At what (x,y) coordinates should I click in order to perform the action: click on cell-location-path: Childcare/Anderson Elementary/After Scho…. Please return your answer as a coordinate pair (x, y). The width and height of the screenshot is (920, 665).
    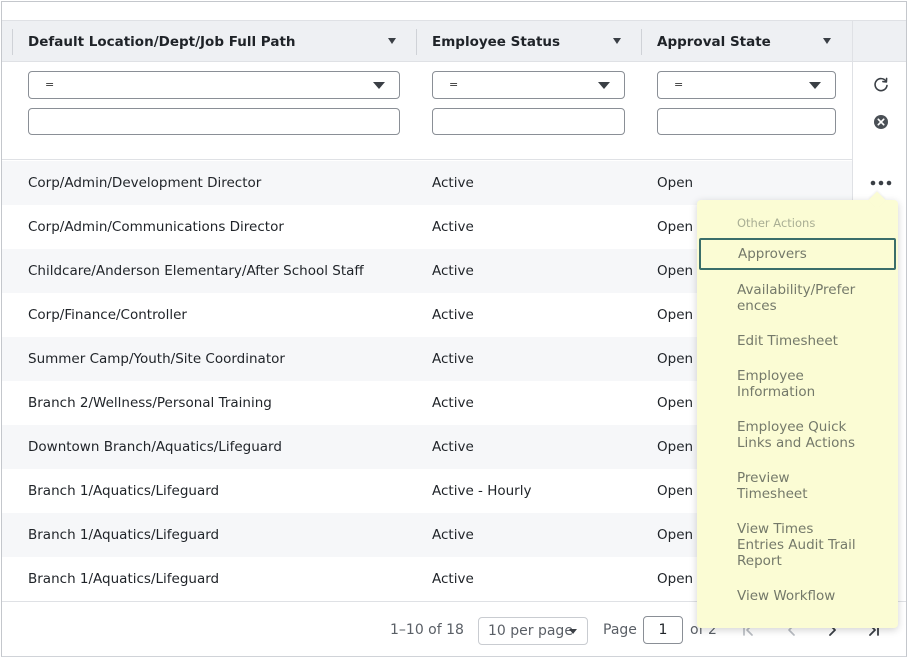
    Looking at the image, I should click on (196, 271).